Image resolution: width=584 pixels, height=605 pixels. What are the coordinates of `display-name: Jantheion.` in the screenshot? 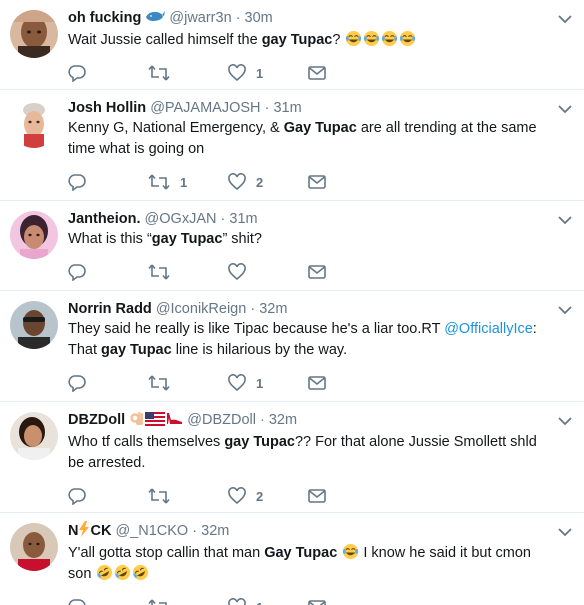 It's located at (104, 219).